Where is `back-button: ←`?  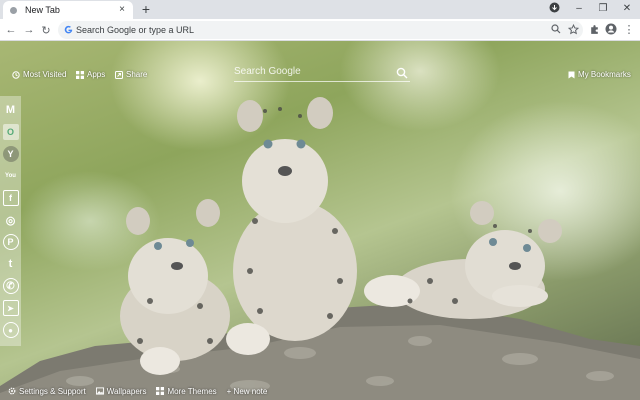
back-button: ← is located at coordinates (11, 30).